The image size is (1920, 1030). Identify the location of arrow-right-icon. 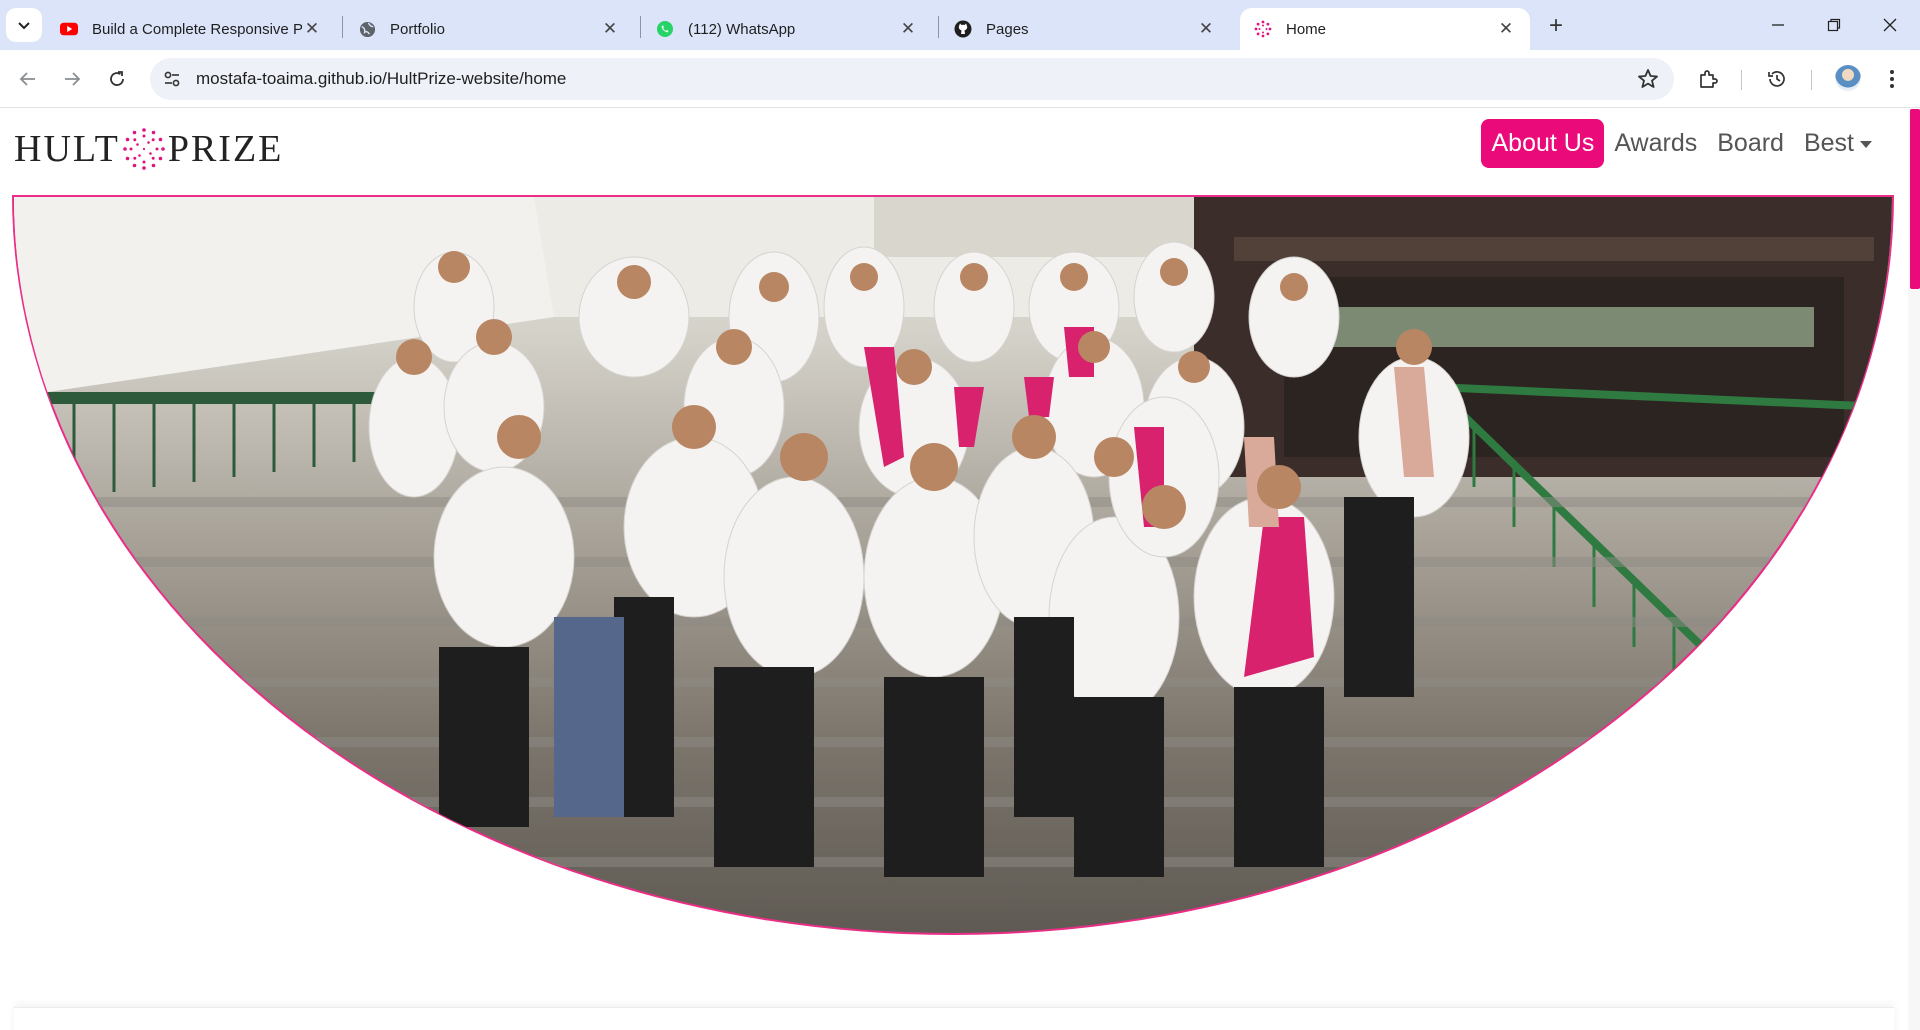
(73, 79).